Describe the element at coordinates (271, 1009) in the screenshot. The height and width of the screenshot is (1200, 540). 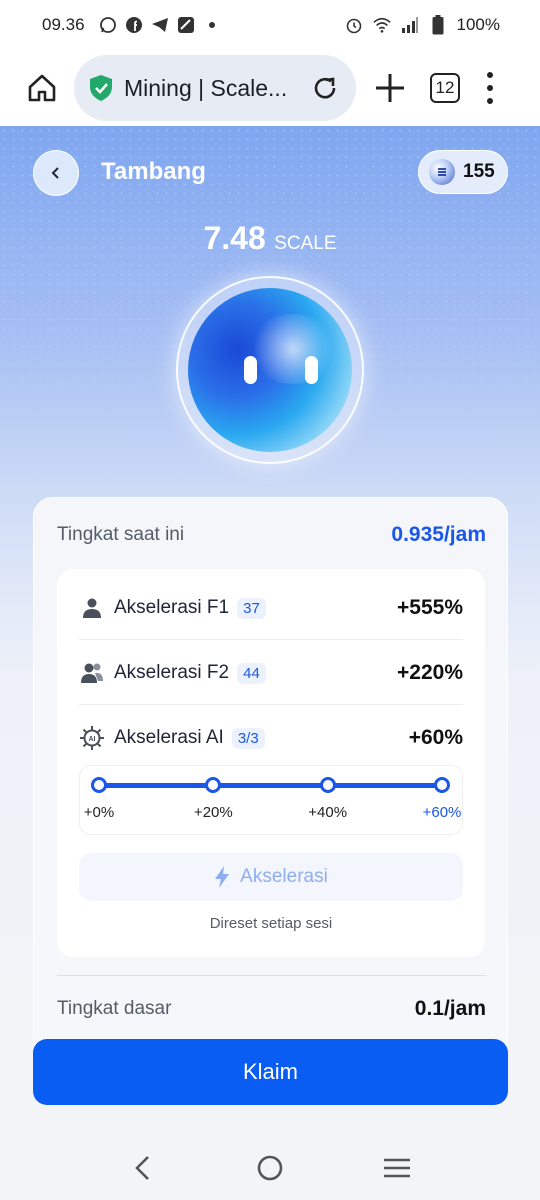
I see `base-rate-row: Tingkat dasar 0.1/jam` at that location.